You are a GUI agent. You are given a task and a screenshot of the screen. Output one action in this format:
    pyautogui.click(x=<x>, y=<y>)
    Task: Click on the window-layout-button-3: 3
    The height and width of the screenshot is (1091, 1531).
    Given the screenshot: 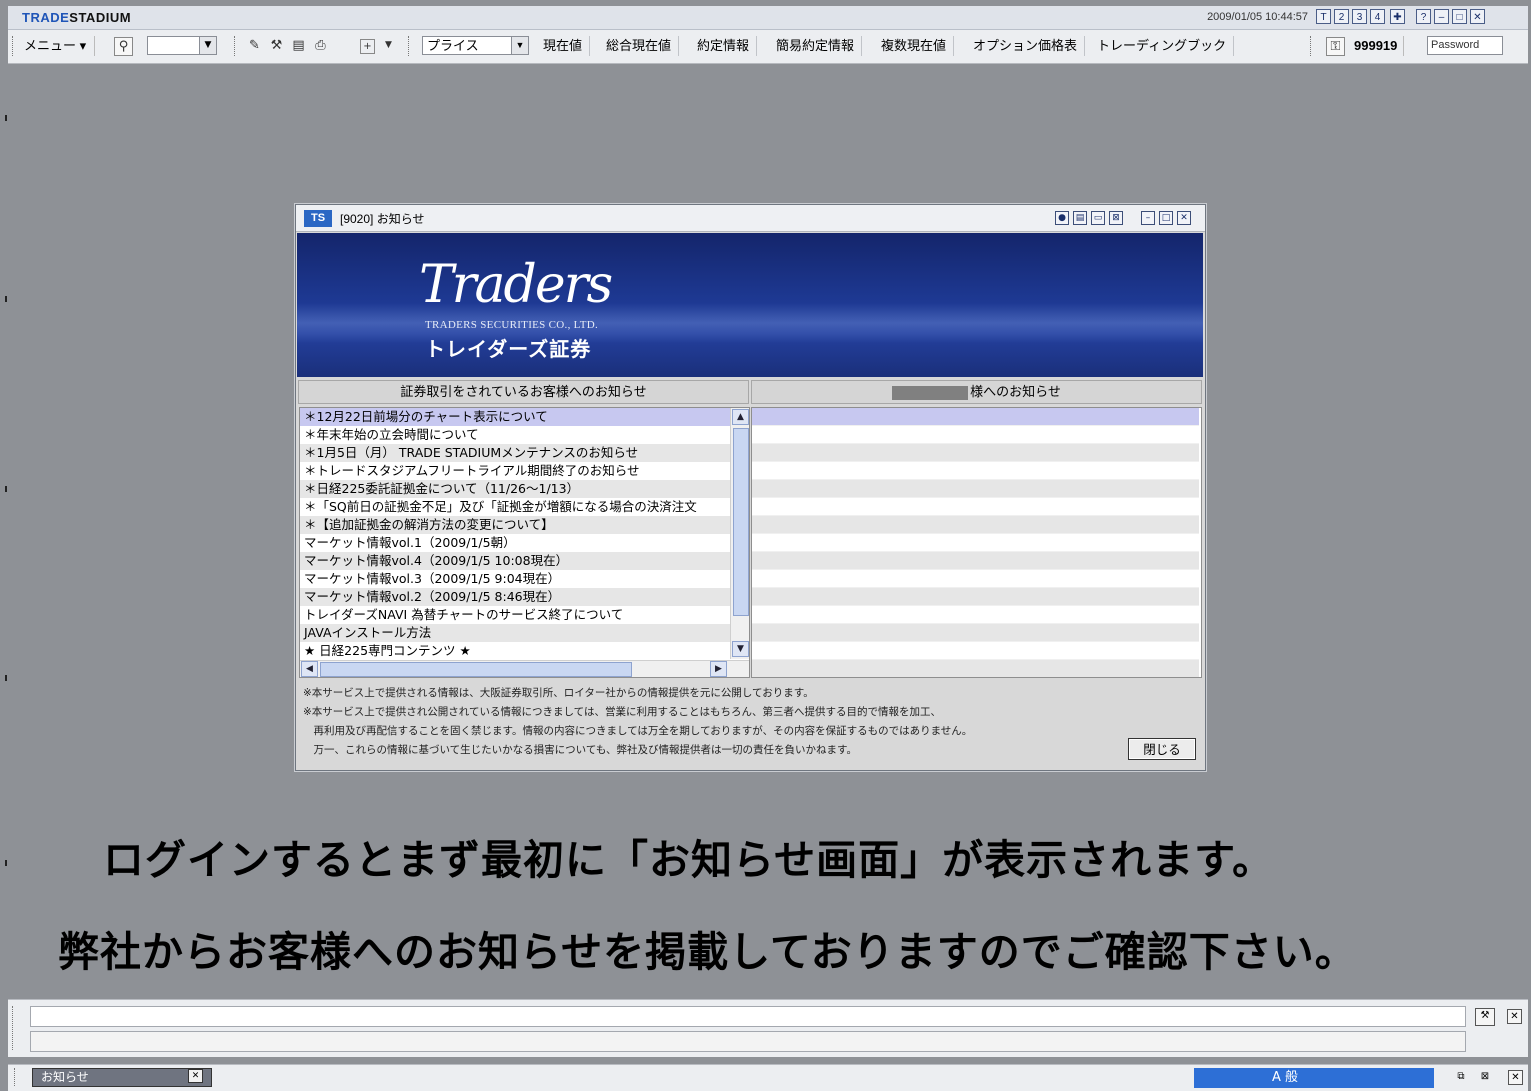 What is the action you would take?
    pyautogui.click(x=1359, y=16)
    